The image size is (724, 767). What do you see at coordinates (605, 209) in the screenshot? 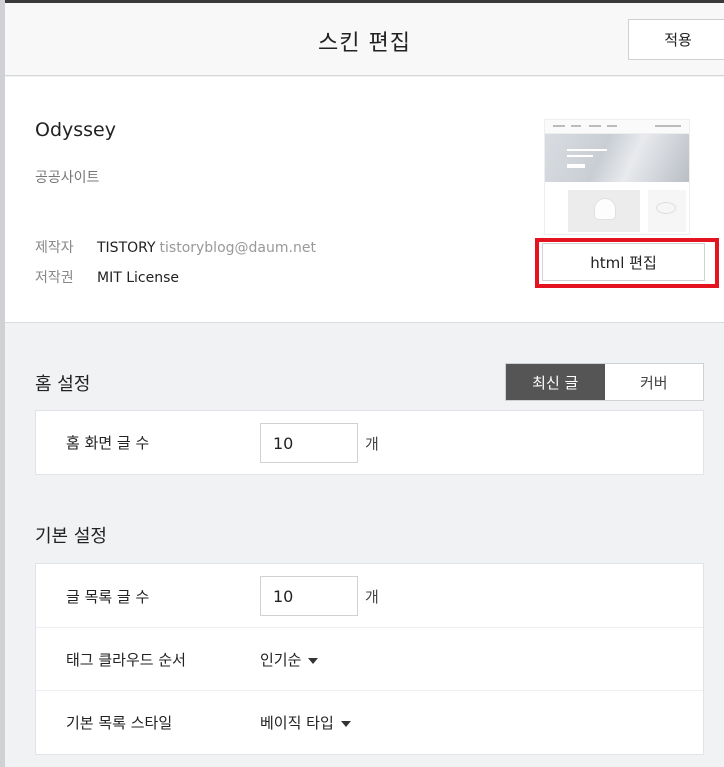
I see `chair-icon` at bounding box center [605, 209].